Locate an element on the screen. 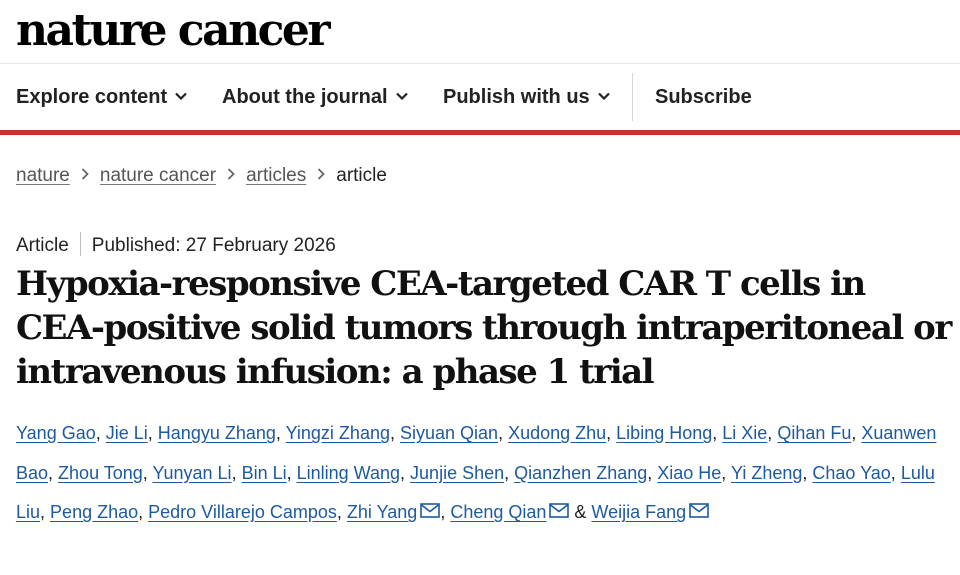  author-link: Chao Yao is located at coordinates (851, 473).